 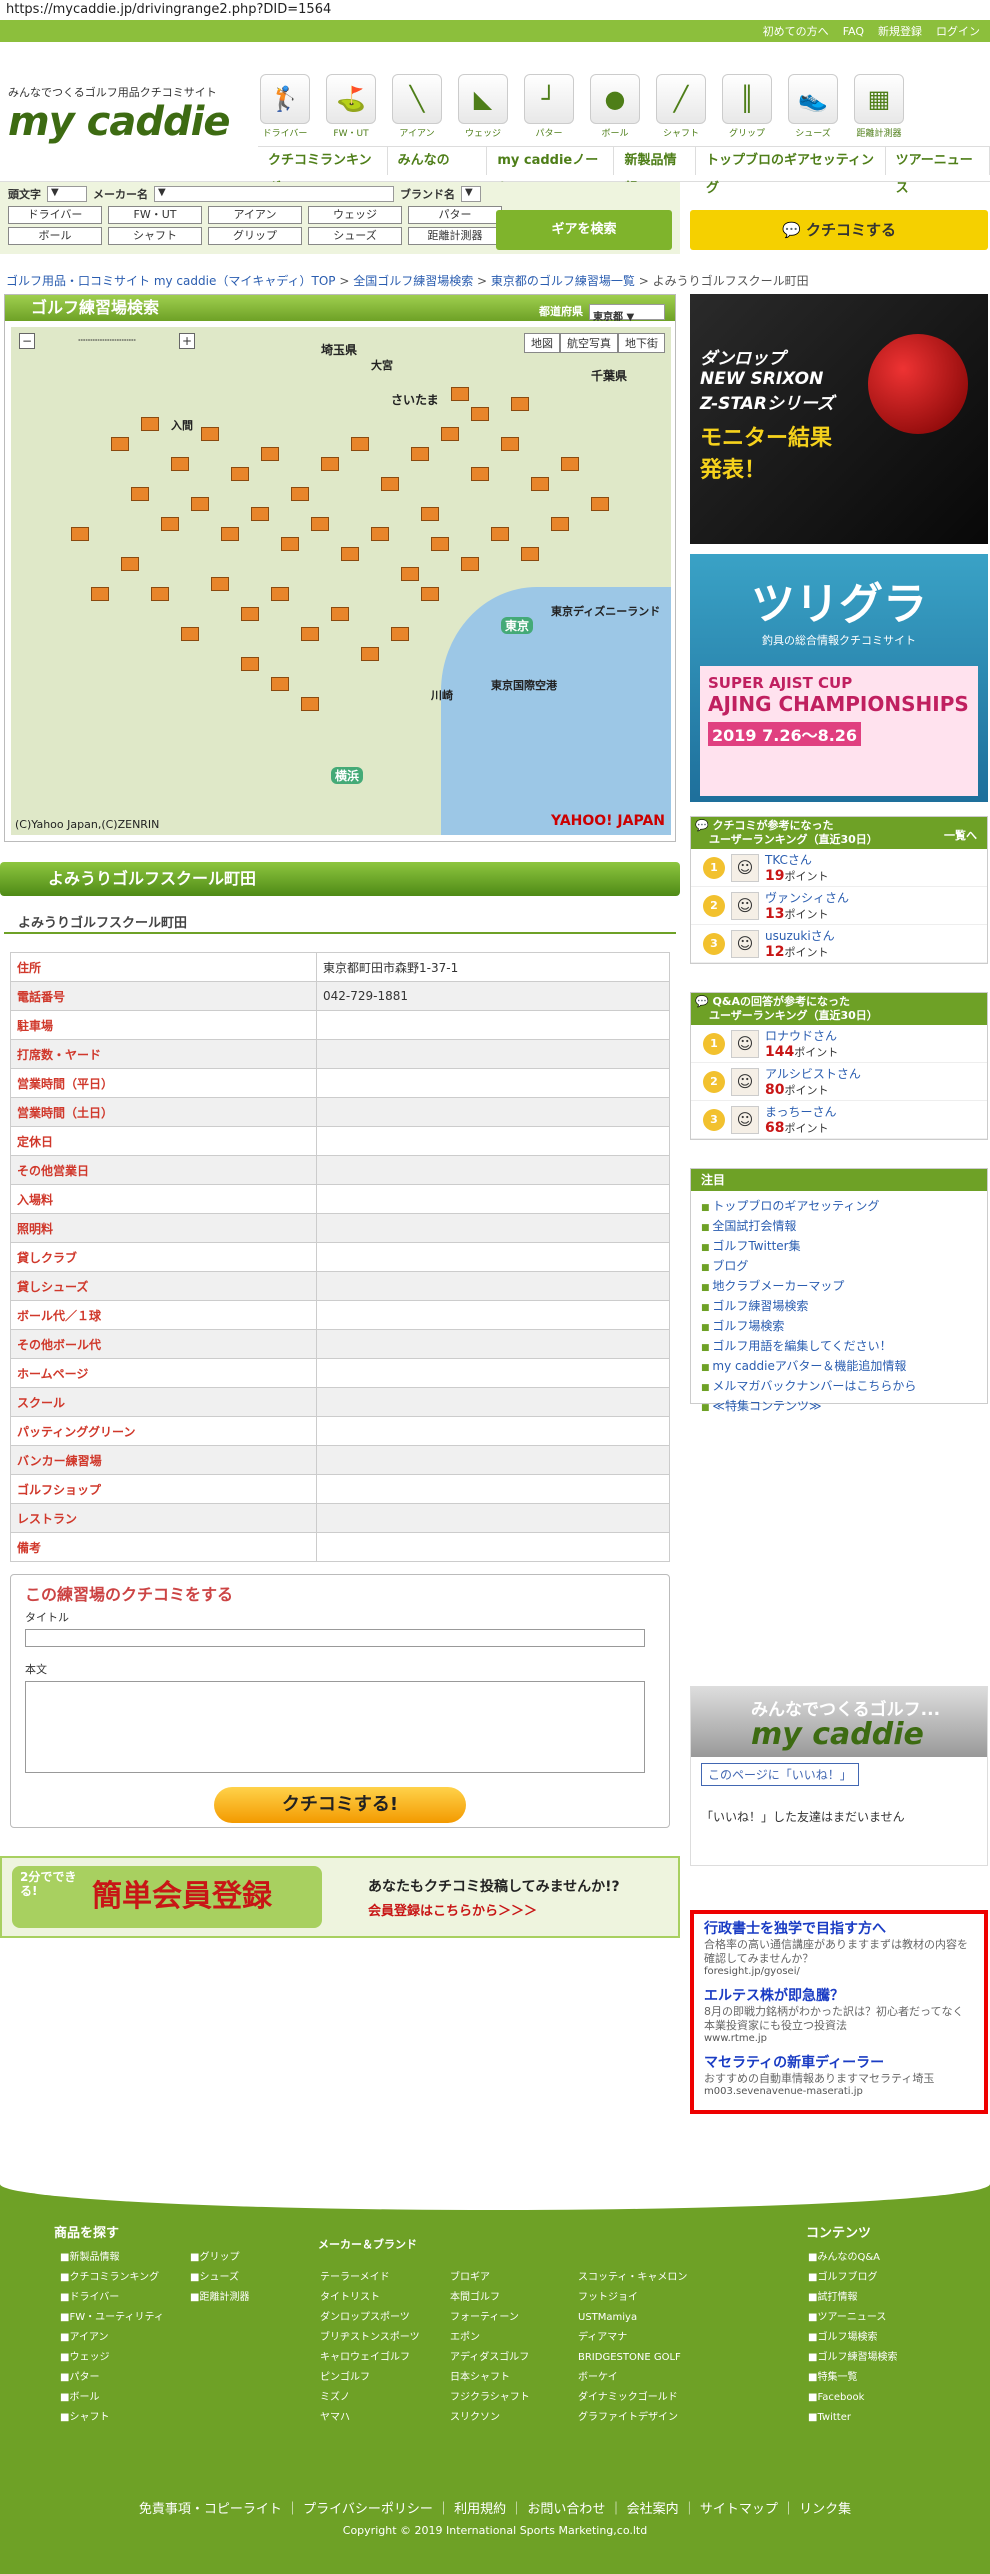 What do you see at coordinates (551, 171) in the screenshot?
I see `main-nav-item: my caddieノート` at bounding box center [551, 171].